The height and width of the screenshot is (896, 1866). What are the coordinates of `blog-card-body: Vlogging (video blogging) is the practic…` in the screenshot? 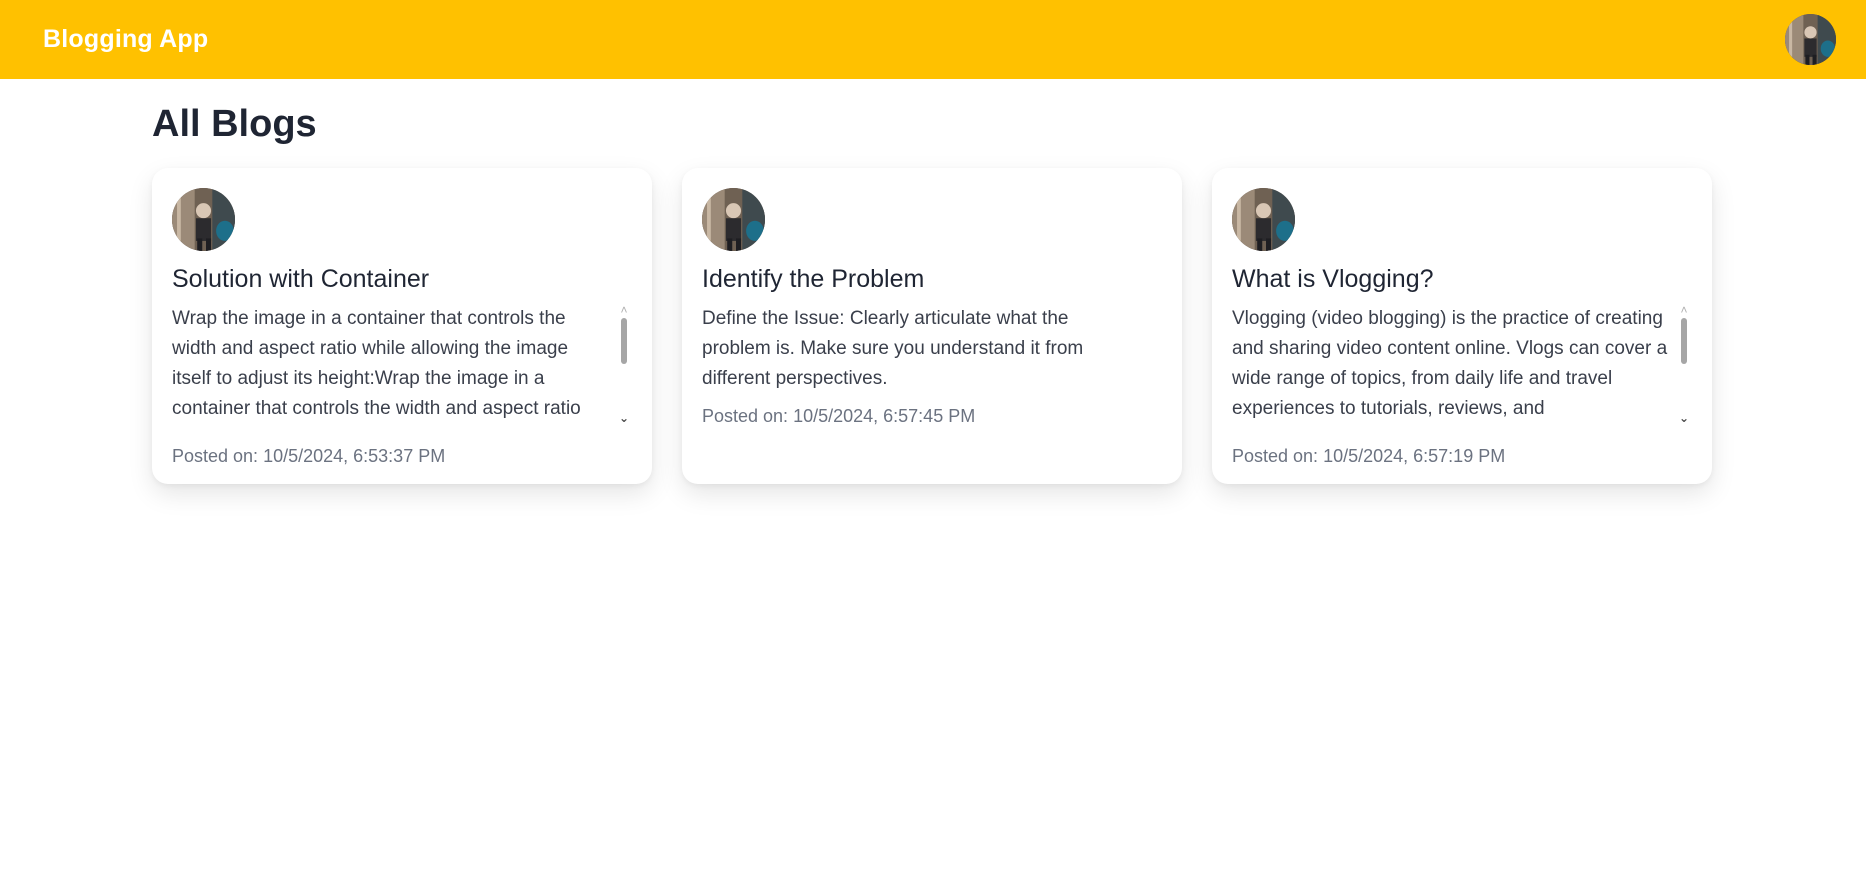 It's located at (1450, 363).